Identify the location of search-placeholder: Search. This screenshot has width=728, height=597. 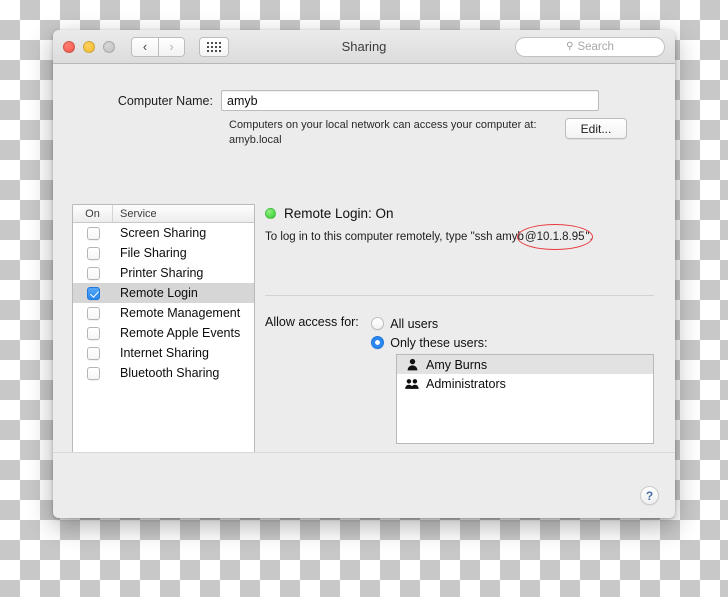
(595, 46).